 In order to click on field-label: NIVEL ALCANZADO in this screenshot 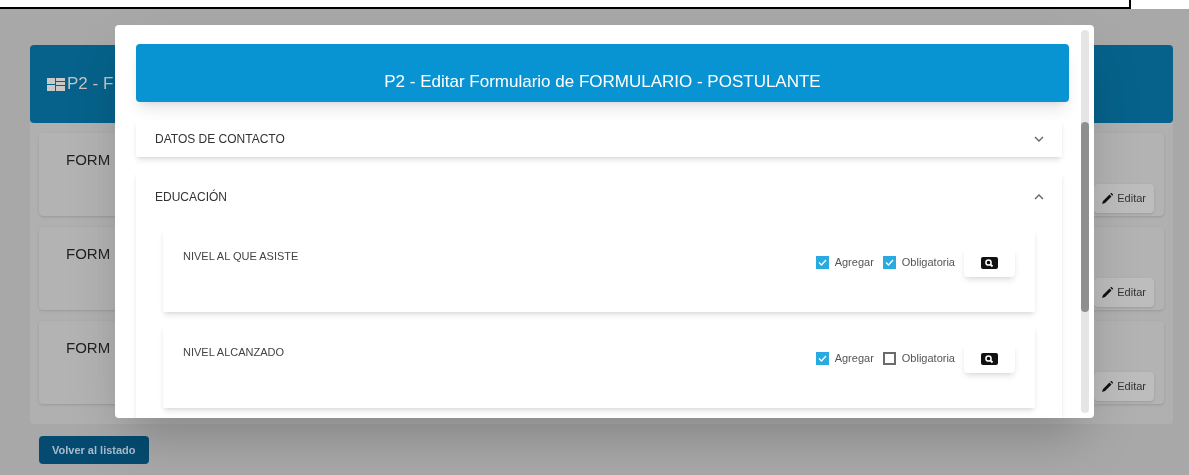, I will do `click(234, 352)`.